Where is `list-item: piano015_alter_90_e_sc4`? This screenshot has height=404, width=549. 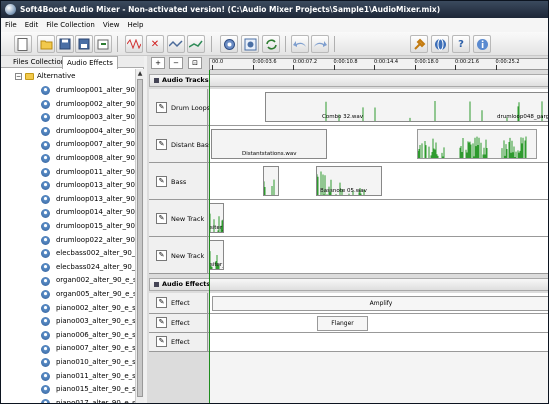
list-item: piano015_alter_90_e_sc4 is located at coordinates (88, 390).